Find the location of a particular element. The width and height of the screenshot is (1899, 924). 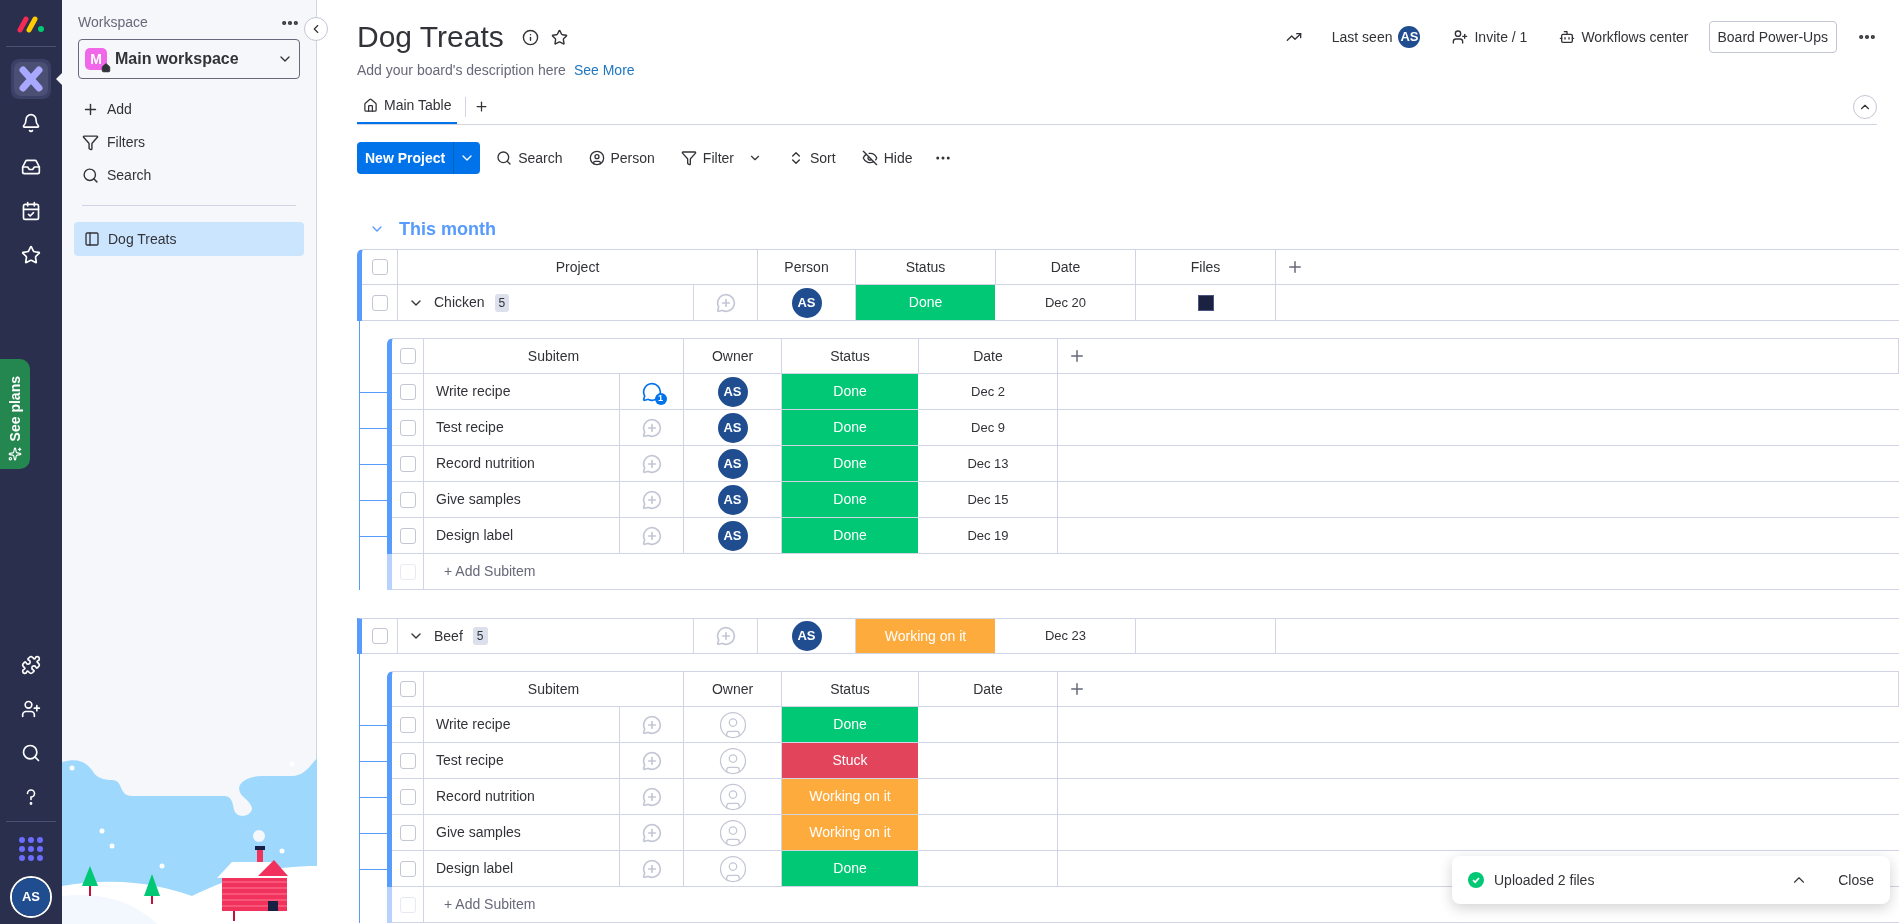

add-view-icon is located at coordinates (482, 106).